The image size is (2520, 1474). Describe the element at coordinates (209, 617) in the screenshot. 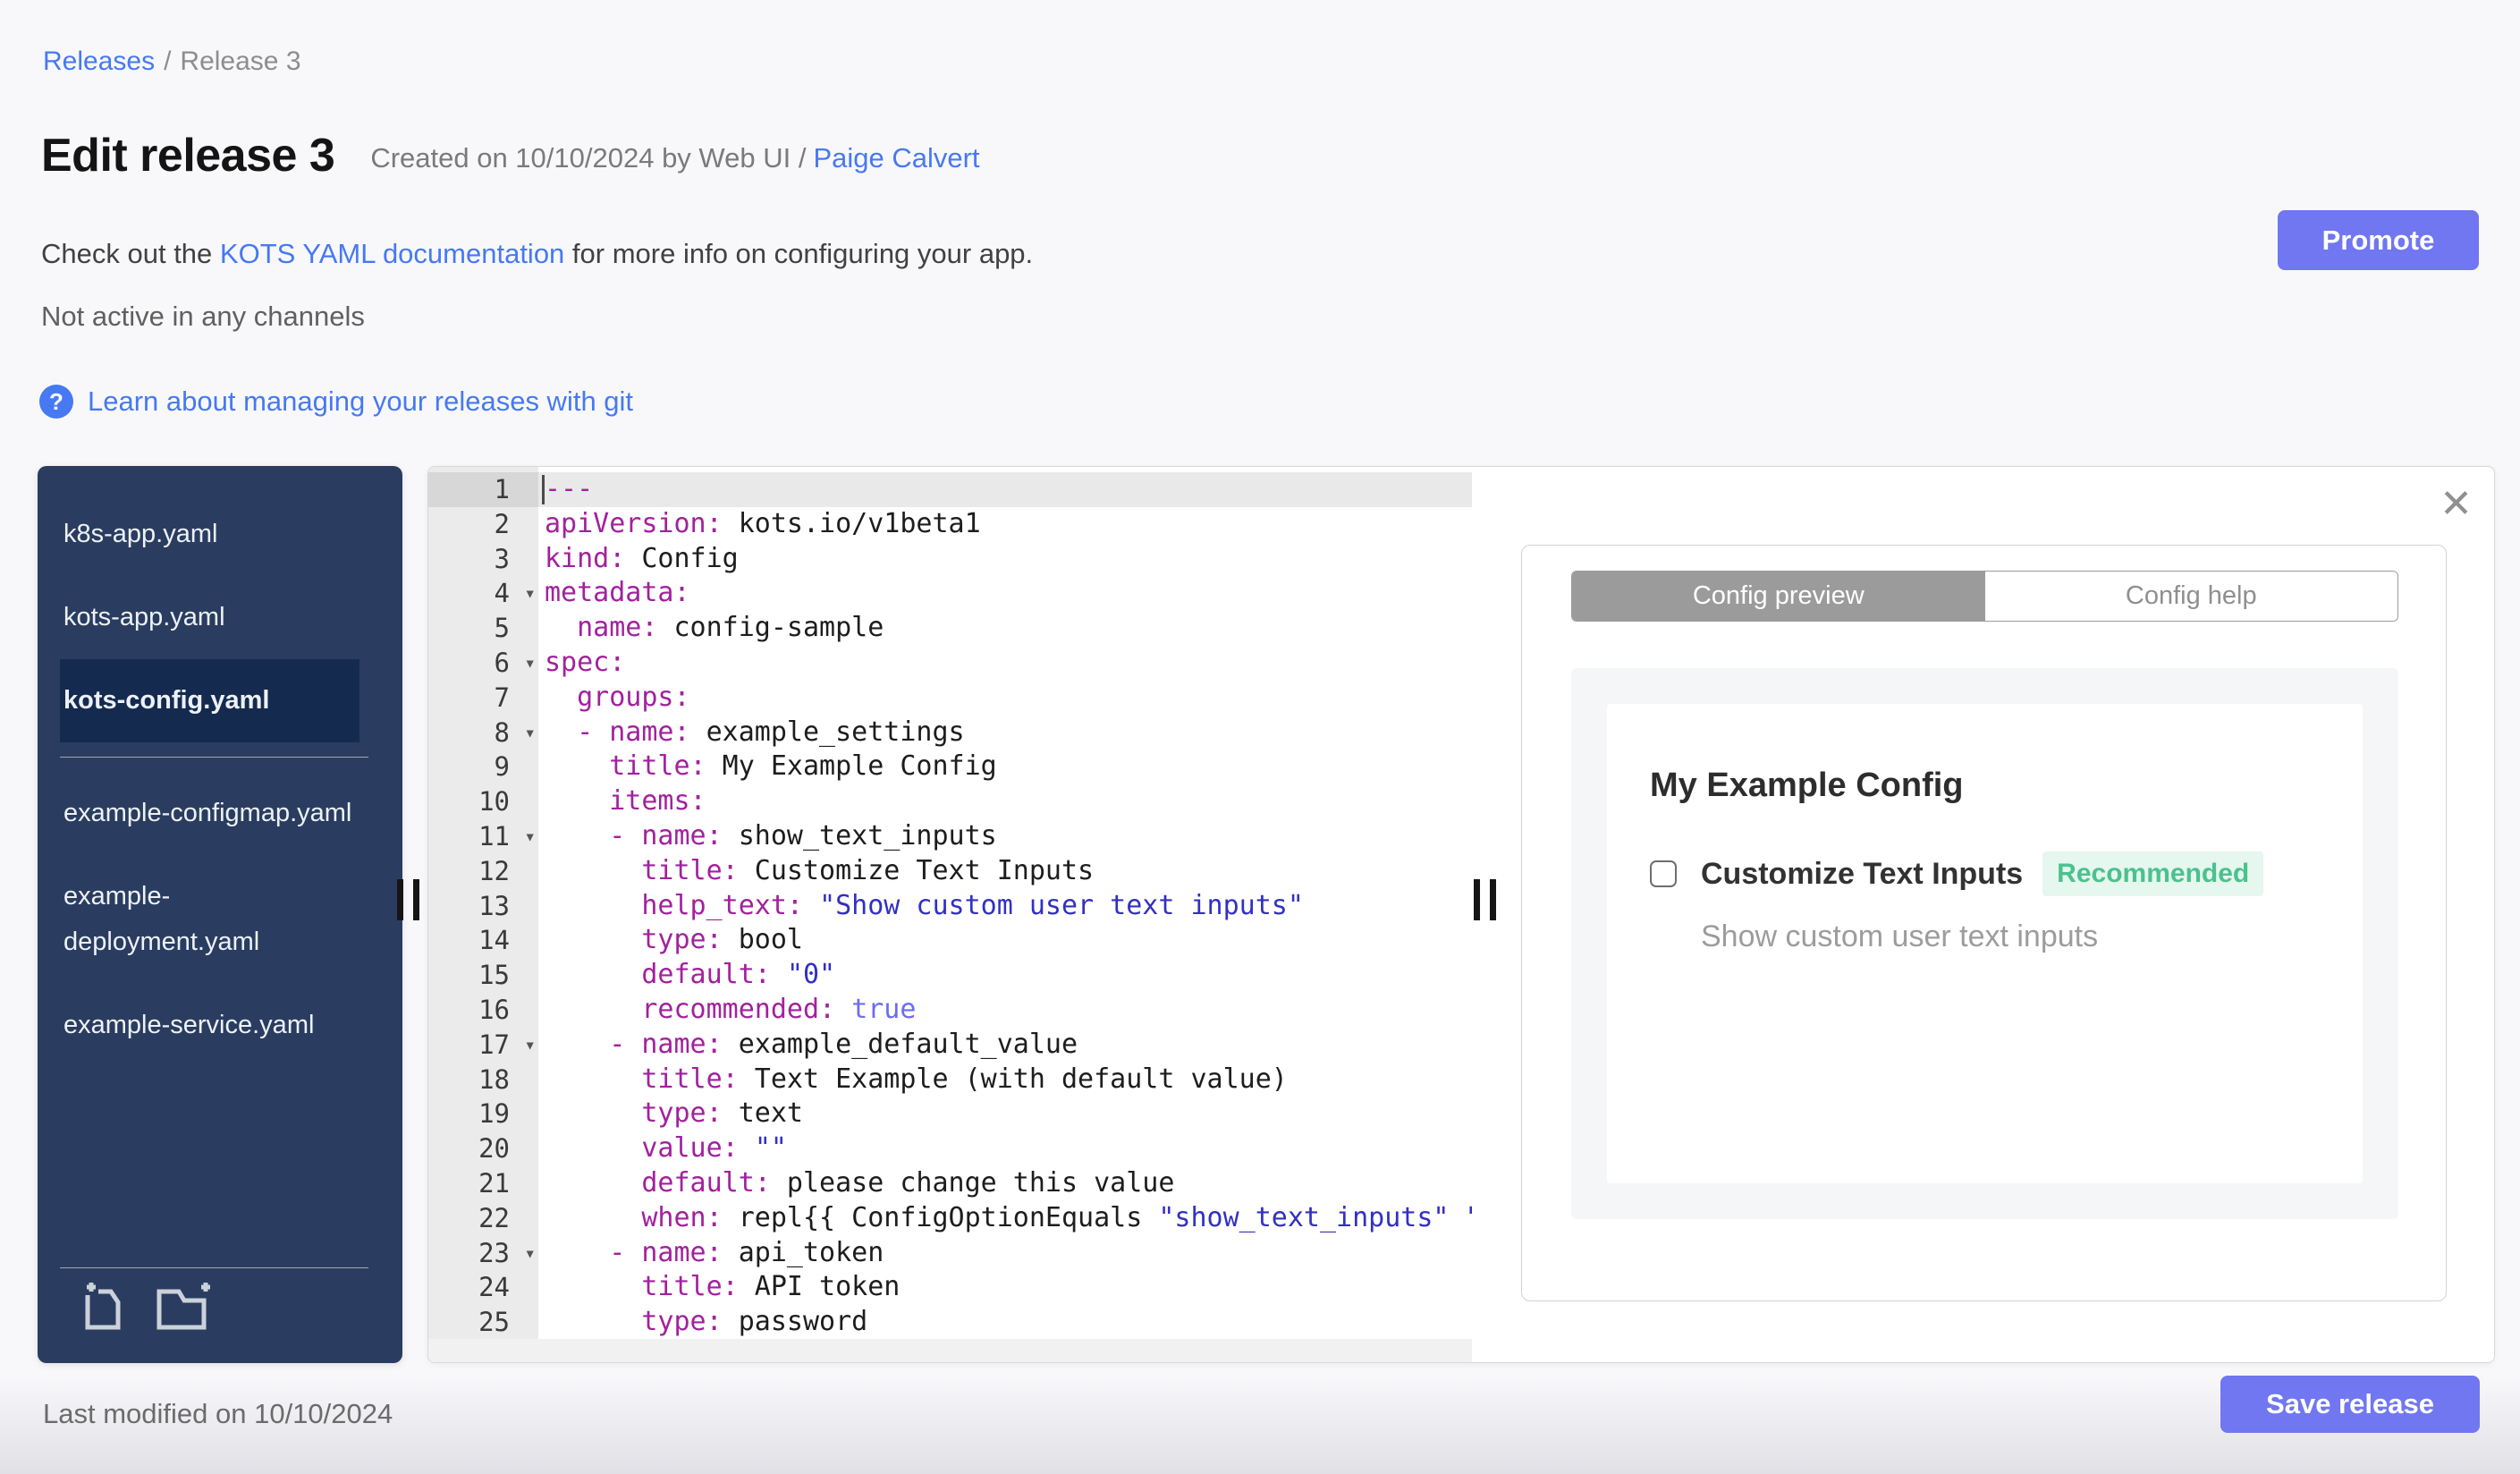

I see `sidebar-file-kots-app.yaml: kots-app.yaml` at that location.